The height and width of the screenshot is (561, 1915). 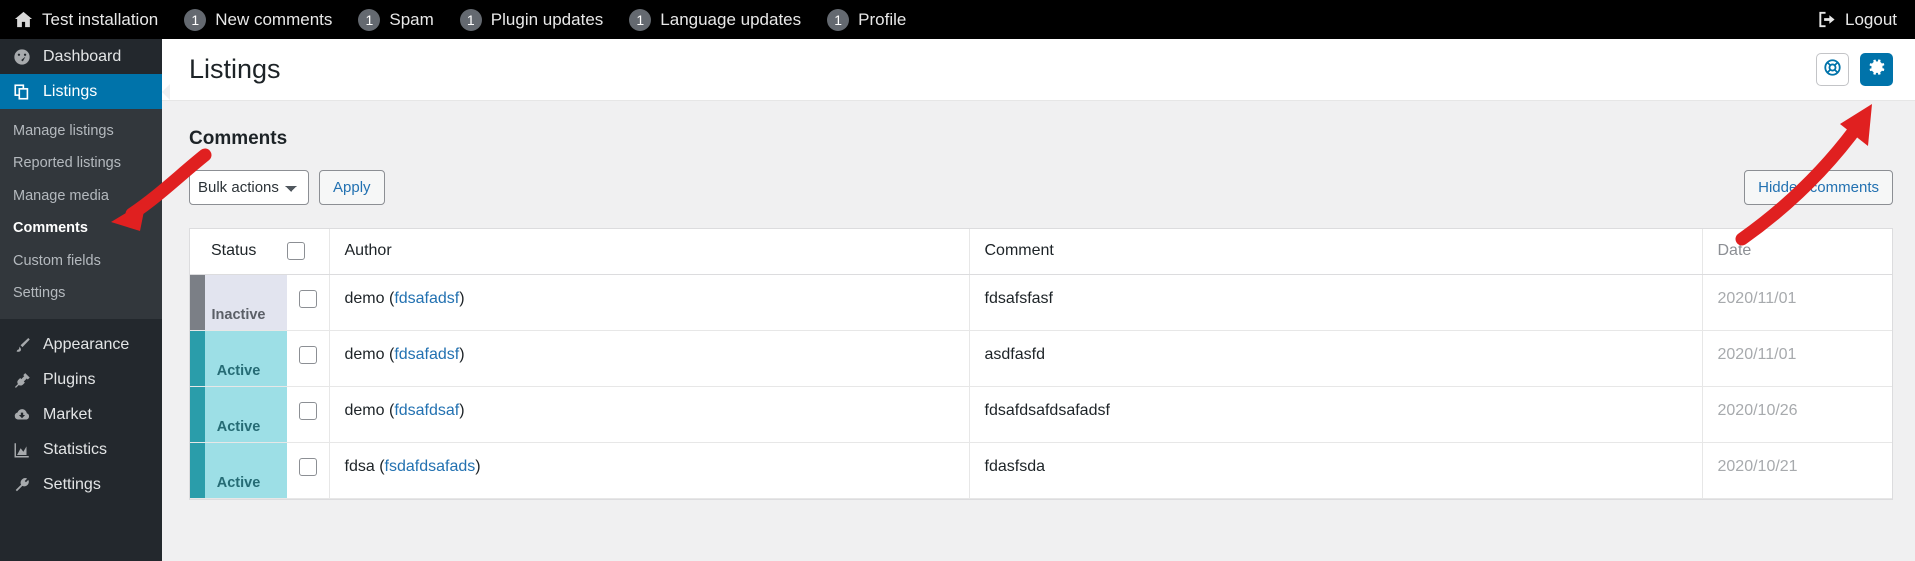 What do you see at coordinates (69, 380) in the screenshot?
I see `sidebar-item-label: Plugins` at bounding box center [69, 380].